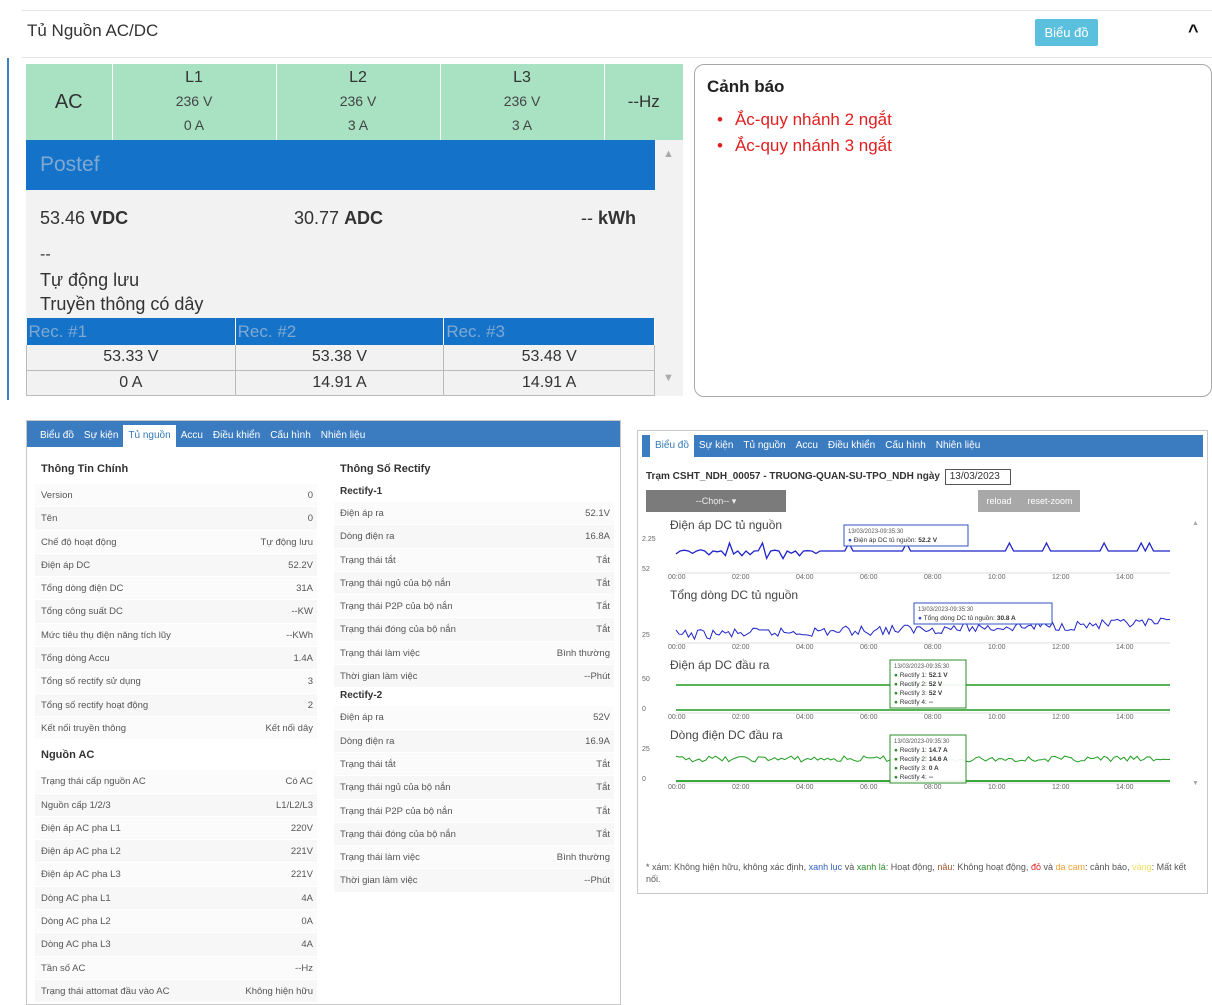 The height and width of the screenshot is (1005, 1212). Describe the element at coordinates (367, 537) in the screenshot. I see `row-label: Dòng điện ra` at that location.